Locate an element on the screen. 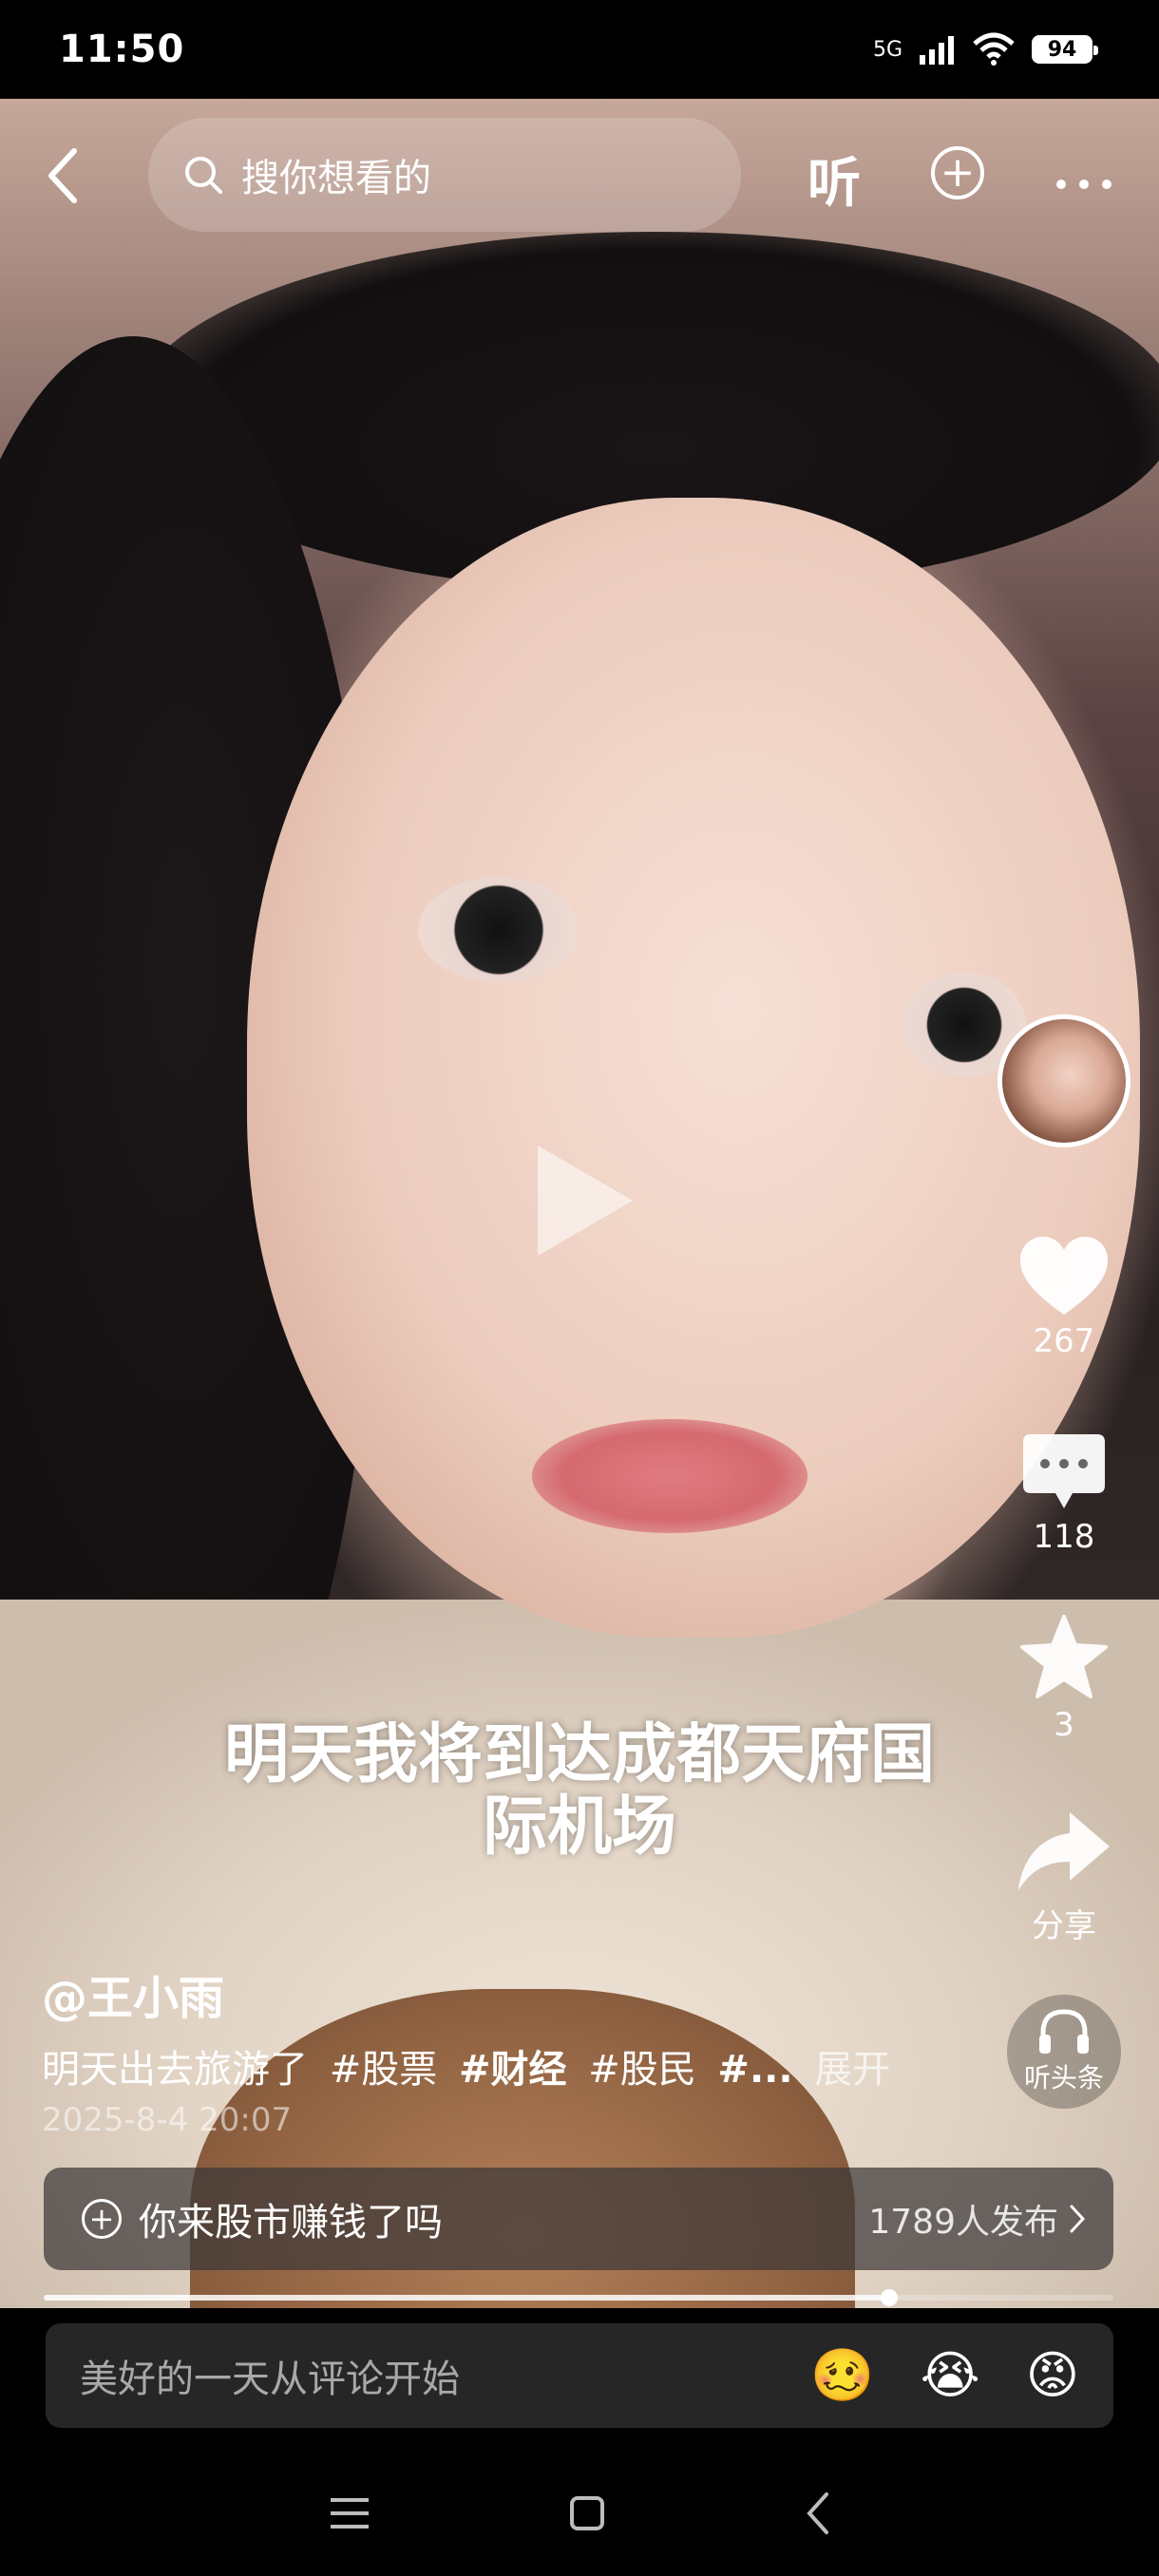  expand-button: 展开 is located at coordinates (852, 2070).